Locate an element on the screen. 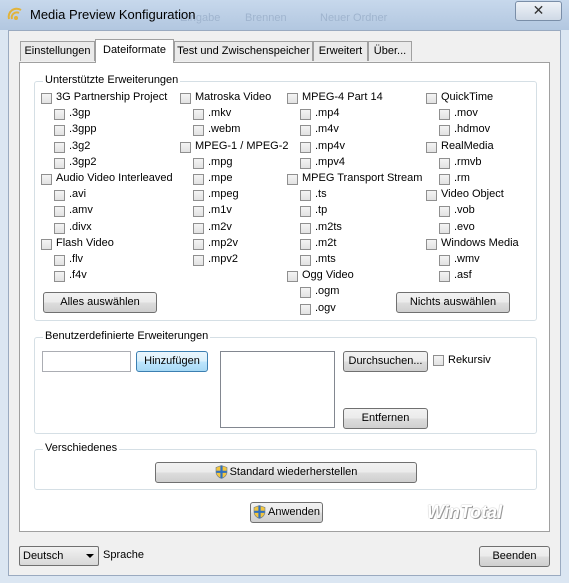 This screenshot has width=569, height=583. ext-3g2-checkbox is located at coordinates (59, 147).